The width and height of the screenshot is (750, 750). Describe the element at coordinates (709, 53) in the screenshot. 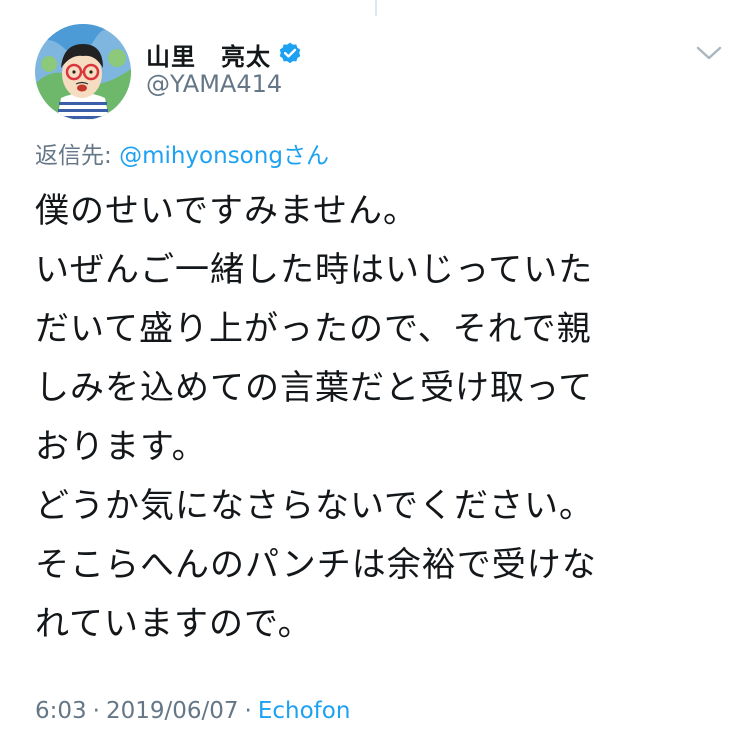

I see `chevron-down-icon` at that location.